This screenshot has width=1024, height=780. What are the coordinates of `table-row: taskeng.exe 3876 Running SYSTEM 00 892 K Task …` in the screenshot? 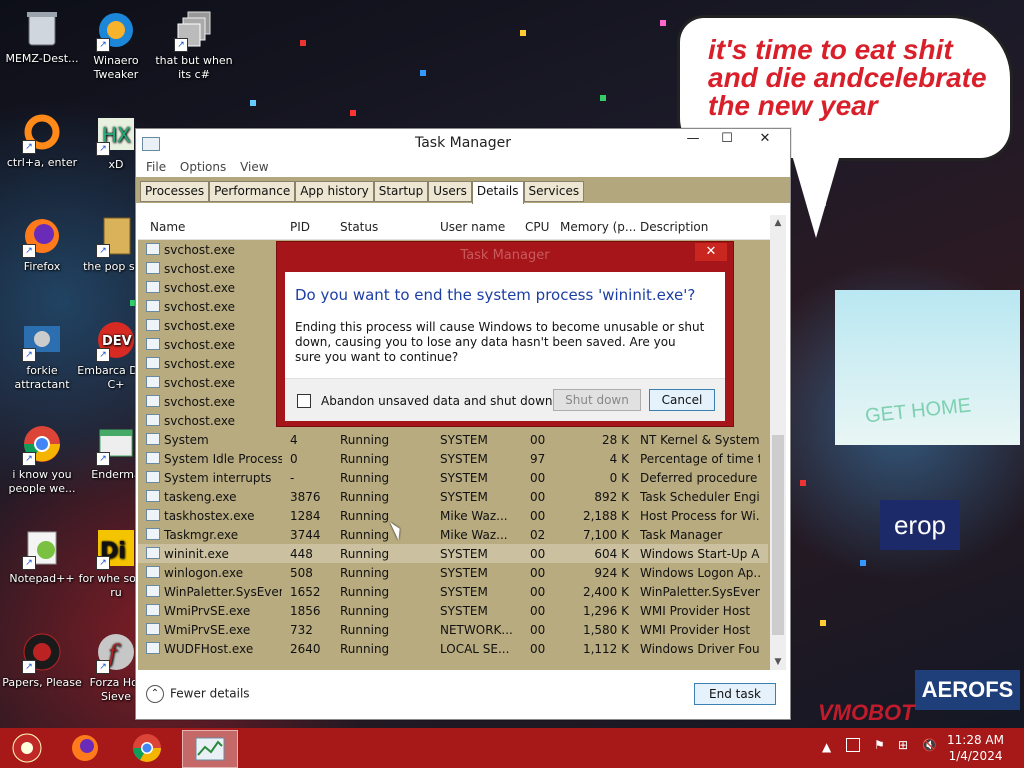 It's located at (453, 496).